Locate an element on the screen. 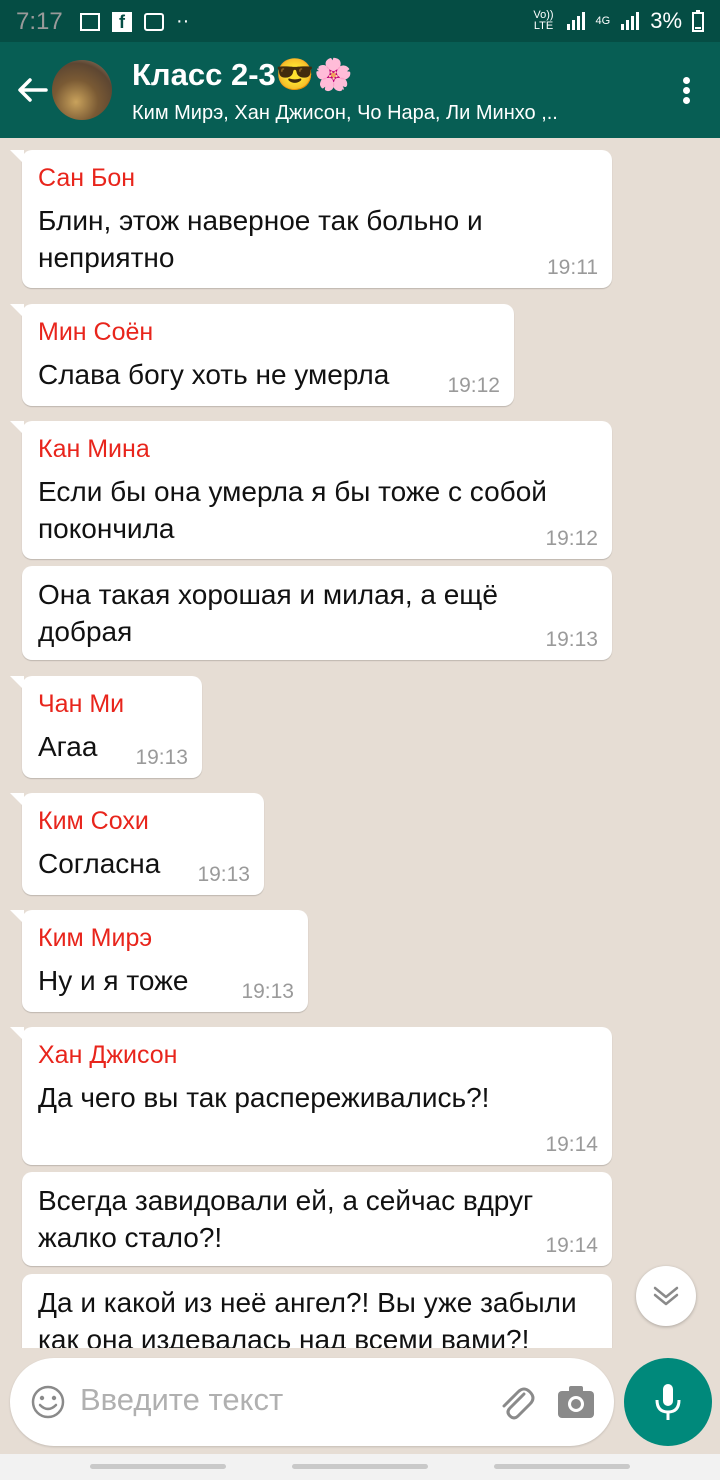  message-sender: Чан Ми is located at coordinates (81, 704).